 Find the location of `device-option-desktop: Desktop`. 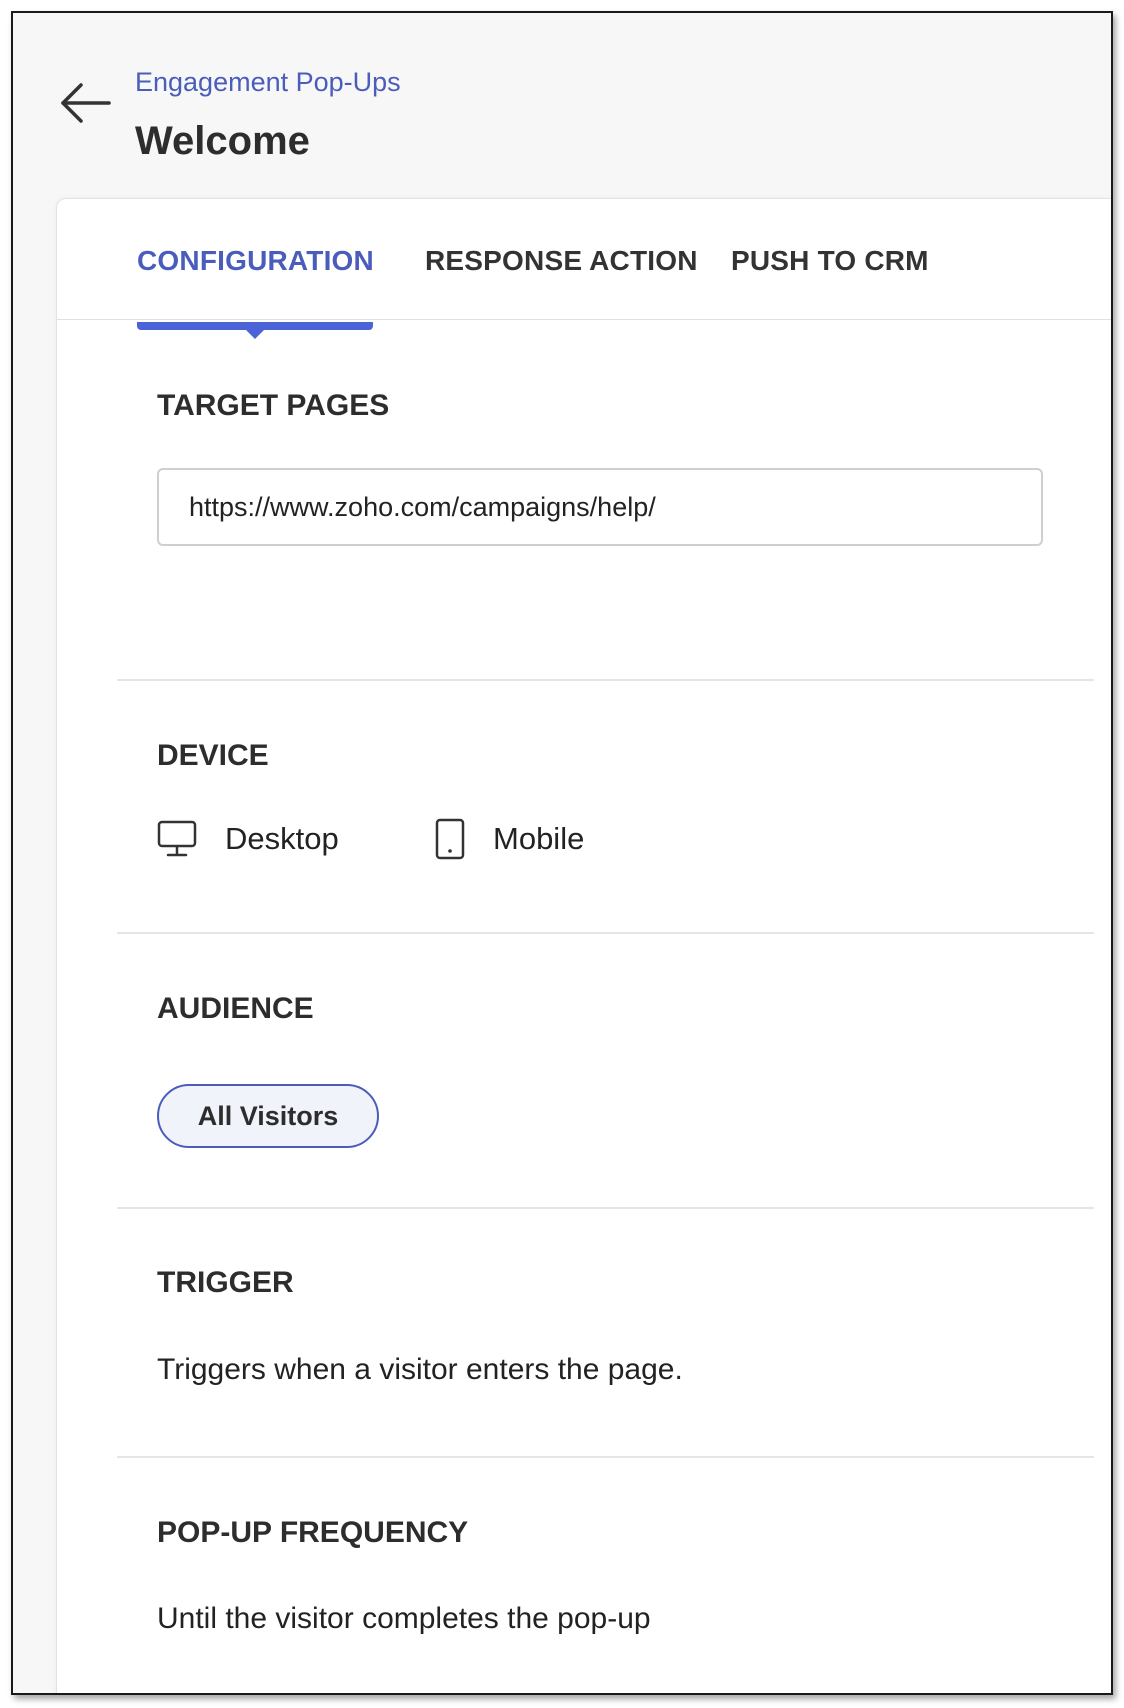

device-option-desktop: Desktop is located at coordinates (248, 839).